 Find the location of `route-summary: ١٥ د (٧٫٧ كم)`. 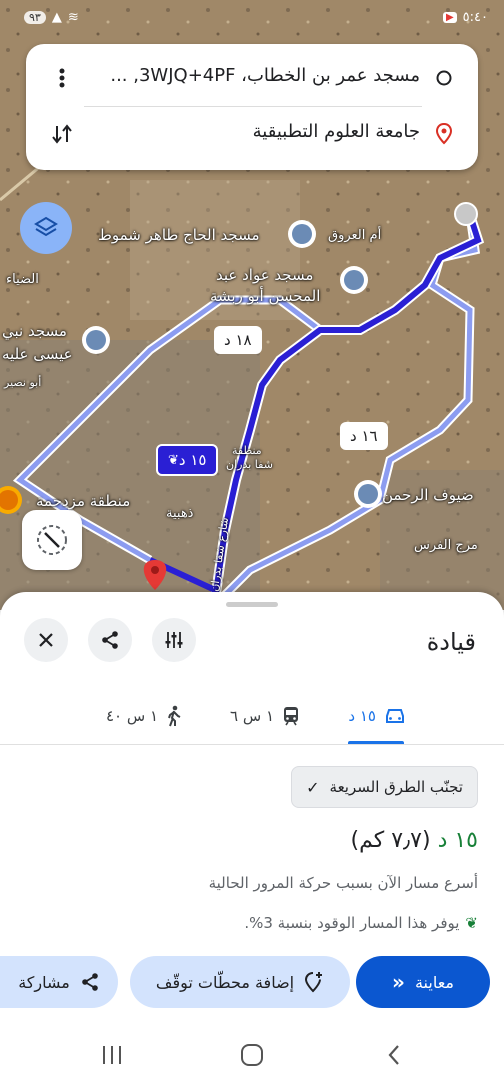

route-summary: ١٥ د (٧٫٧ كم) is located at coordinates (414, 840).